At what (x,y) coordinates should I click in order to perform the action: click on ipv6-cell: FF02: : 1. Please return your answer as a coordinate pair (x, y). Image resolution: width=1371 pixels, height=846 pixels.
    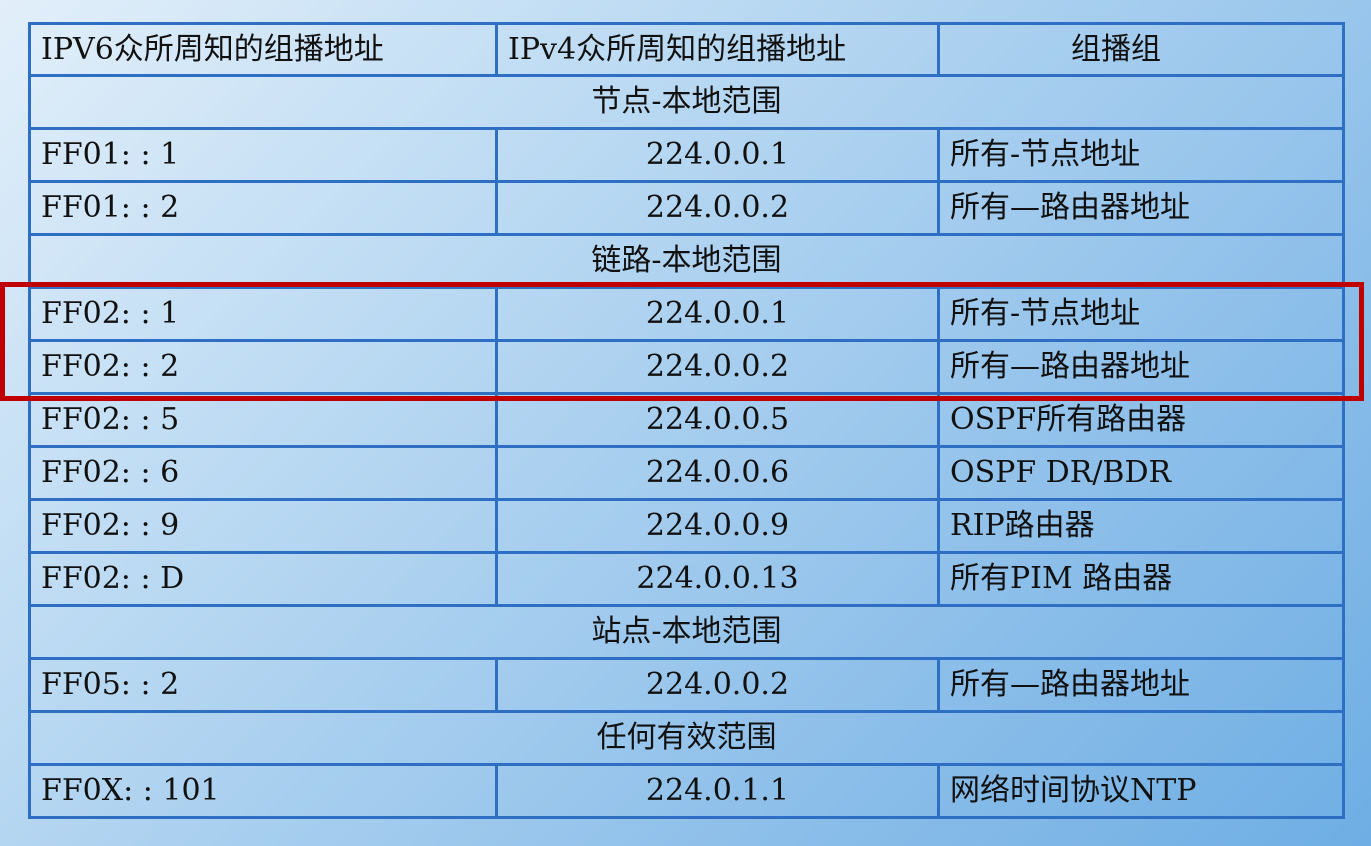
    Looking at the image, I should click on (263, 314).